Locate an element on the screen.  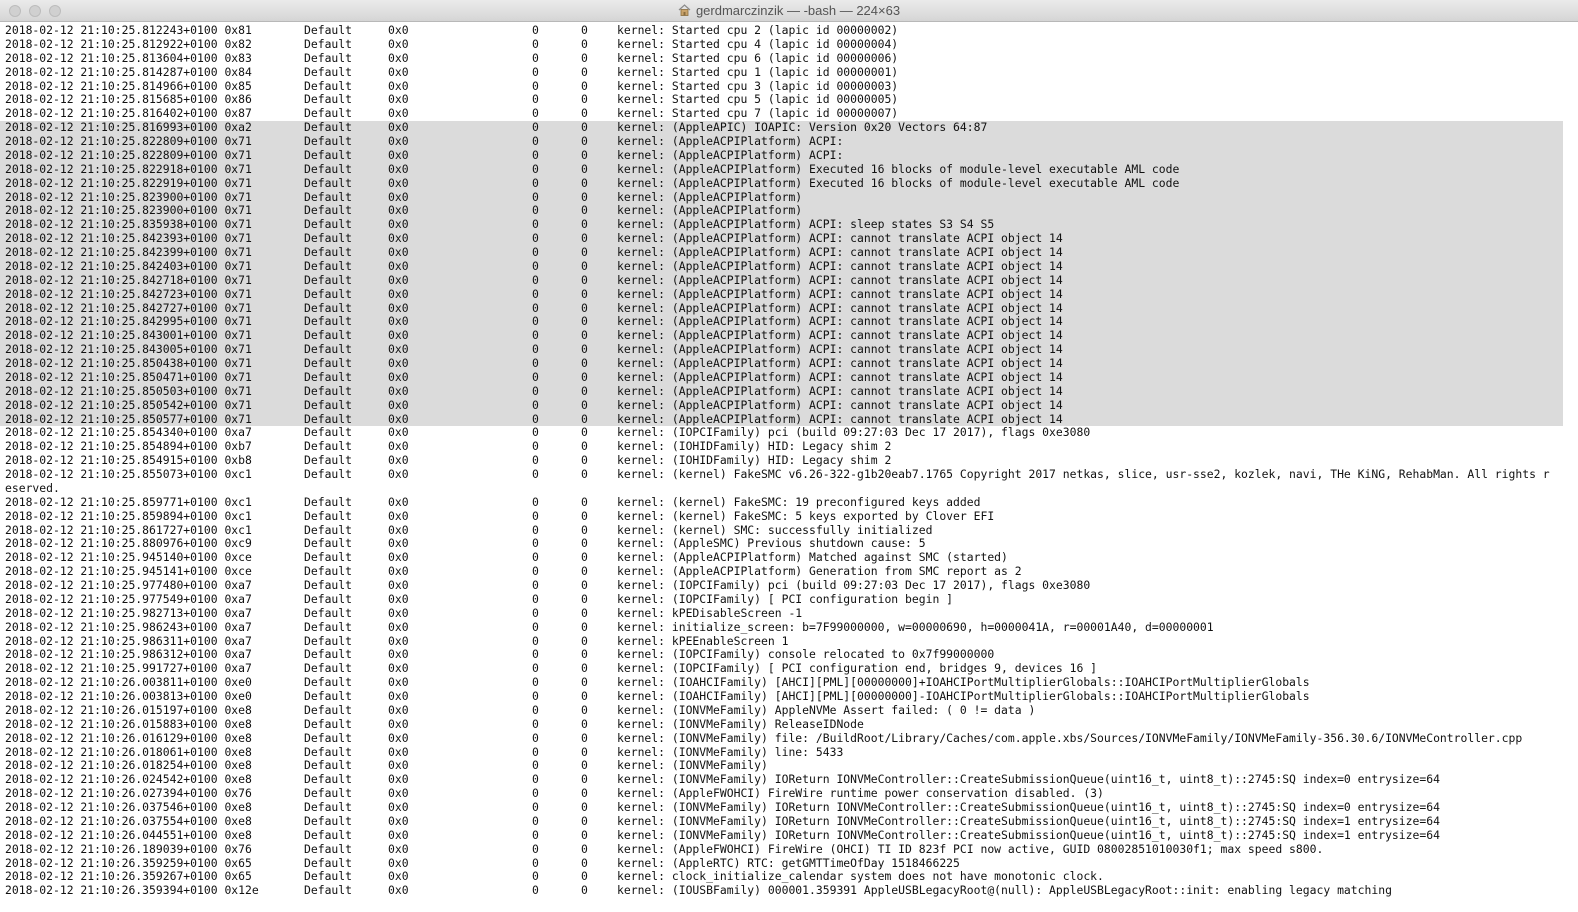
log-timestamp: 2018-02-12 21:10:25.986243+0100 0xa7 is located at coordinates (128, 626).